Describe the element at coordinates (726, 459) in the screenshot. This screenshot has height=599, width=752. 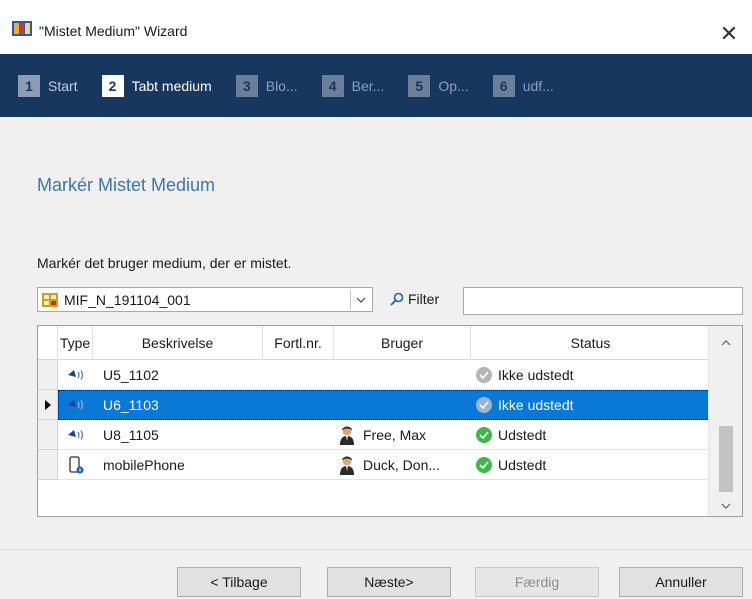
I see `scroll-thumb` at that location.